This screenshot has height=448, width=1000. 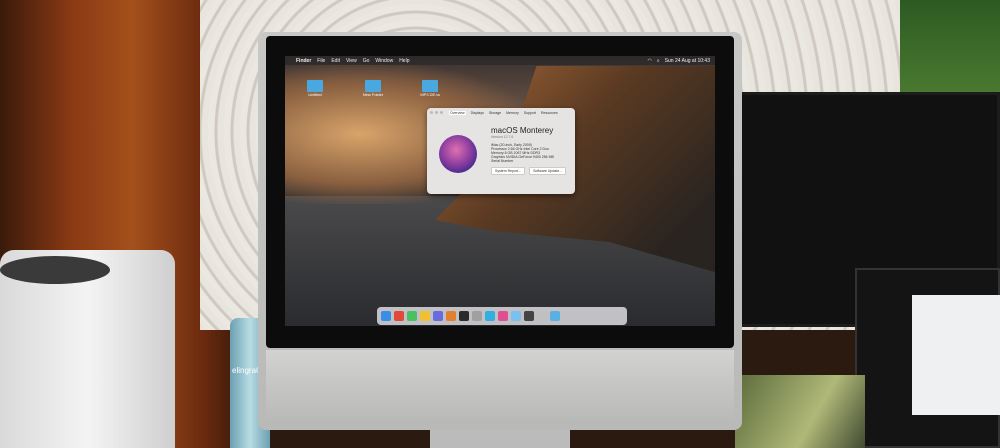 What do you see at coordinates (522, 130) in the screenshot?
I see `os-name: macOS Monterey` at bounding box center [522, 130].